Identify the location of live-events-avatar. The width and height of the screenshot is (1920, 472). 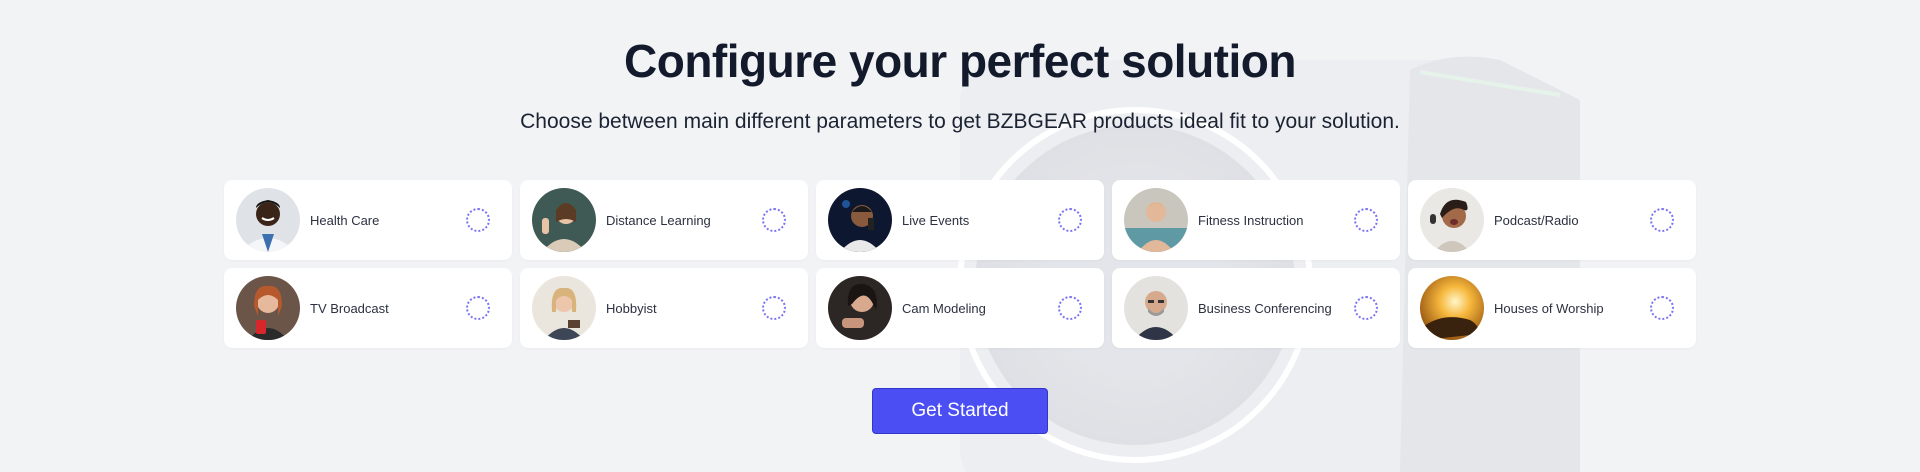
(860, 220).